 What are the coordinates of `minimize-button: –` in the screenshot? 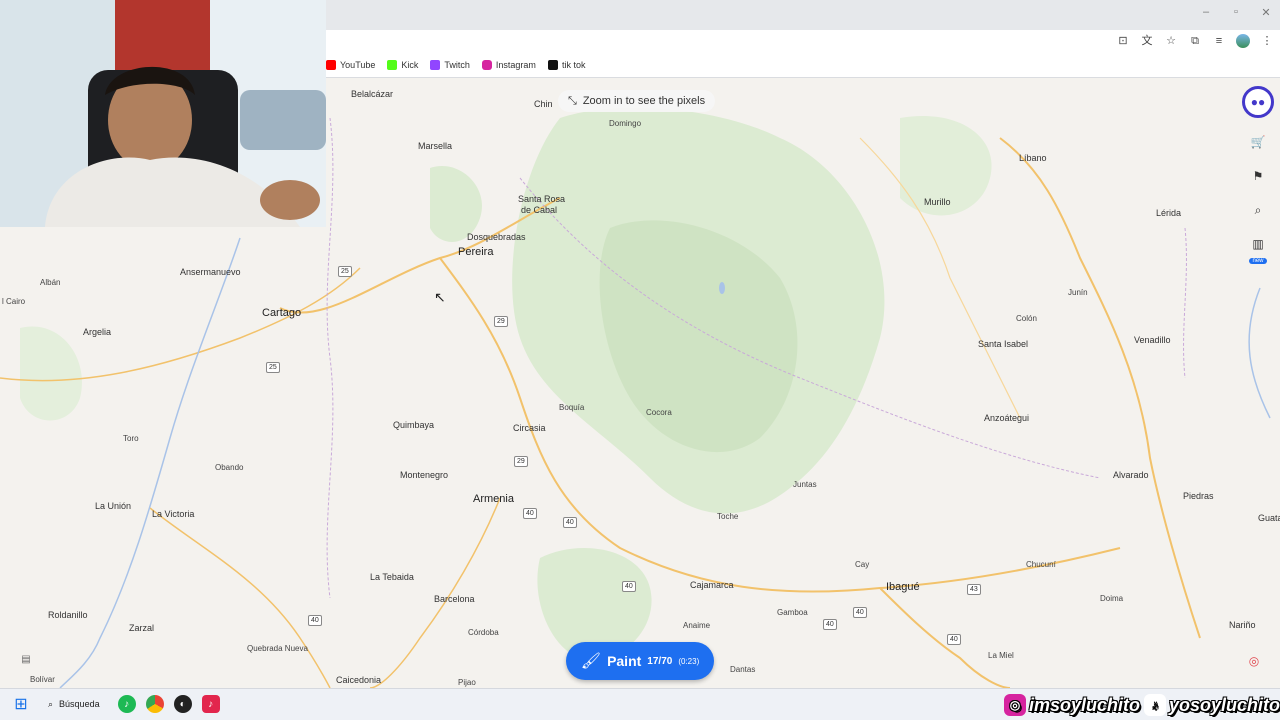 It's located at (1206, 12).